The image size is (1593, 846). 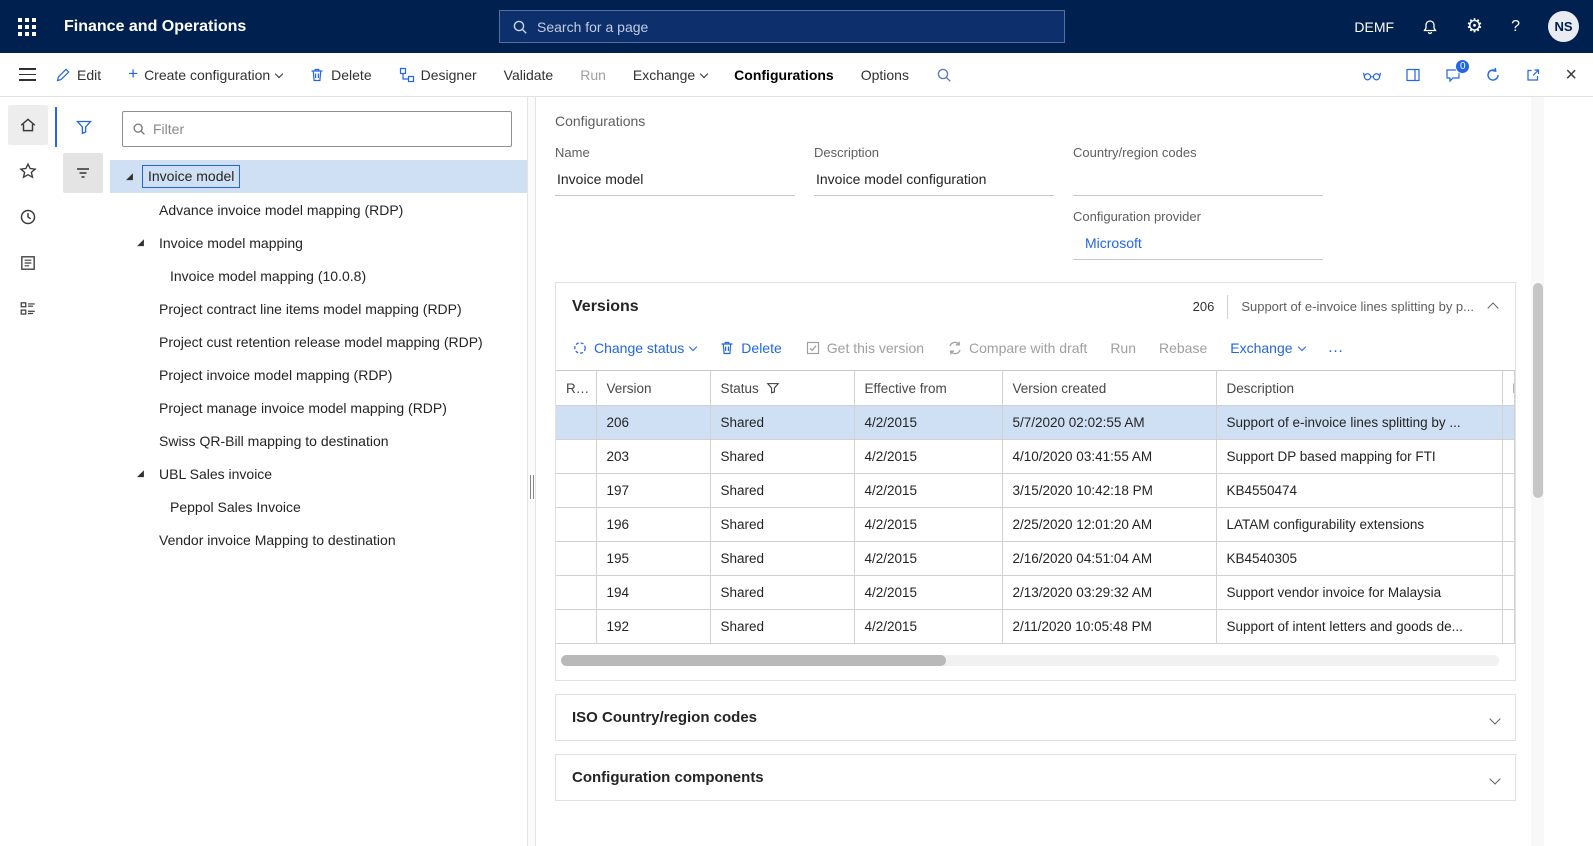 What do you see at coordinates (318, 209) in the screenshot?
I see `tree-item: Advance invoice model mapping (RDP)` at bounding box center [318, 209].